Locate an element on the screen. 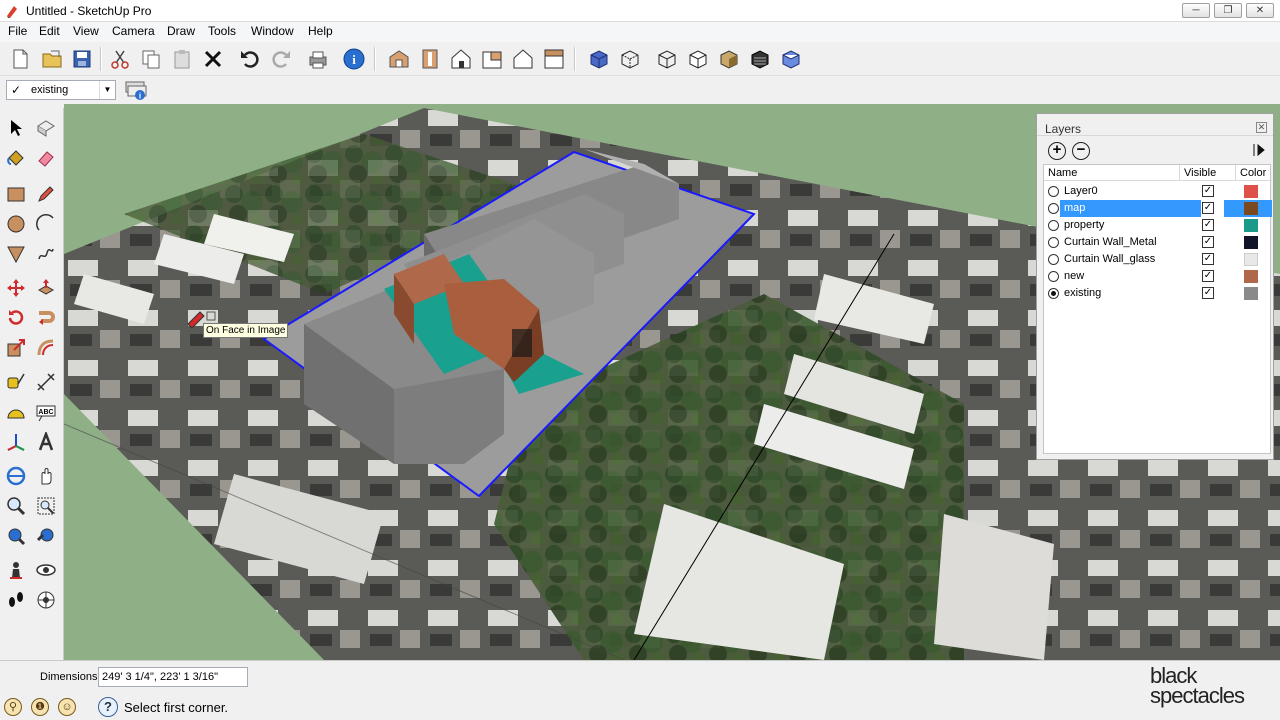 The height and width of the screenshot is (720, 1280). walk-icon is located at coordinates (16, 600).